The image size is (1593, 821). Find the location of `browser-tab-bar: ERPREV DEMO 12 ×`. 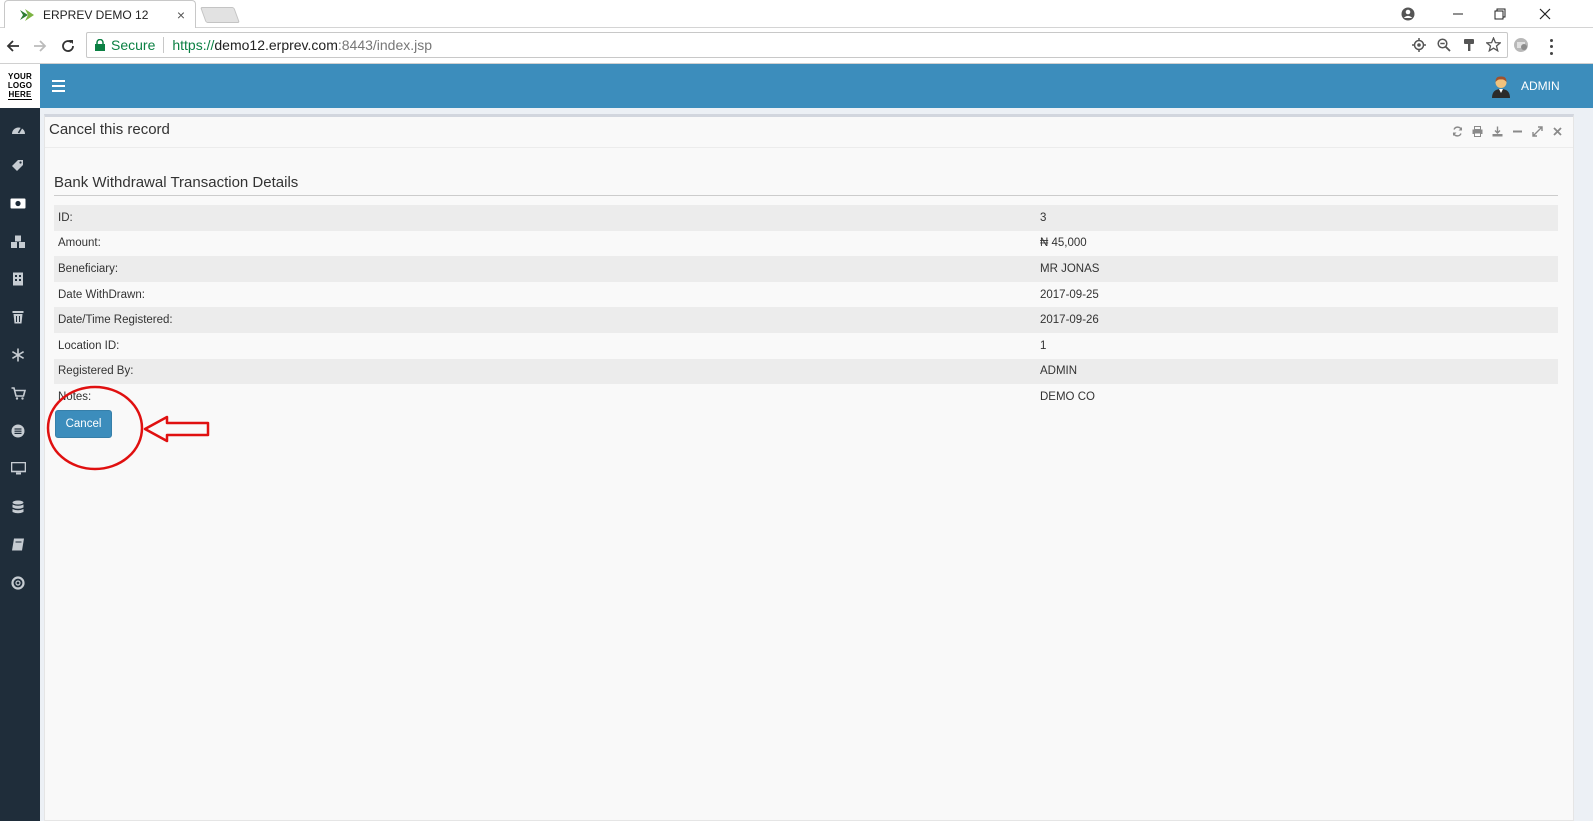

browser-tab-bar: ERPREV DEMO 12 × is located at coordinates (796, 14).